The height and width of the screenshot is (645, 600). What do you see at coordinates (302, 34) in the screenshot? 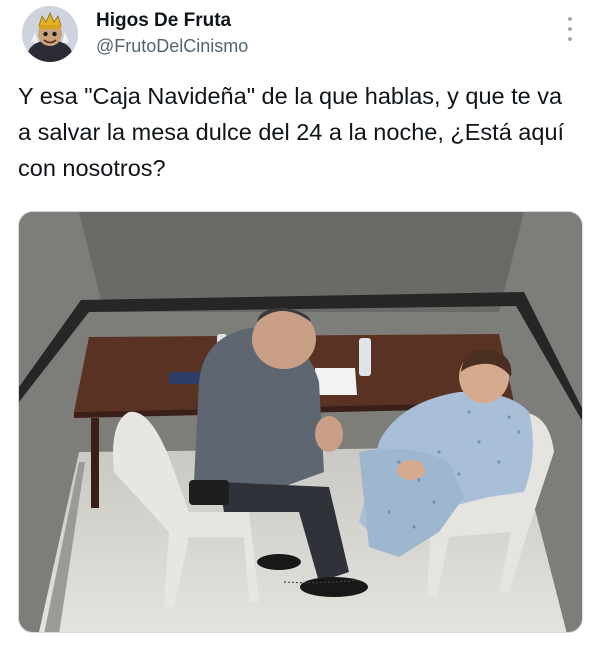
I see `tweet-header: Higos De Fruta @FrutoDelCinismo` at bounding box center [302, 34].